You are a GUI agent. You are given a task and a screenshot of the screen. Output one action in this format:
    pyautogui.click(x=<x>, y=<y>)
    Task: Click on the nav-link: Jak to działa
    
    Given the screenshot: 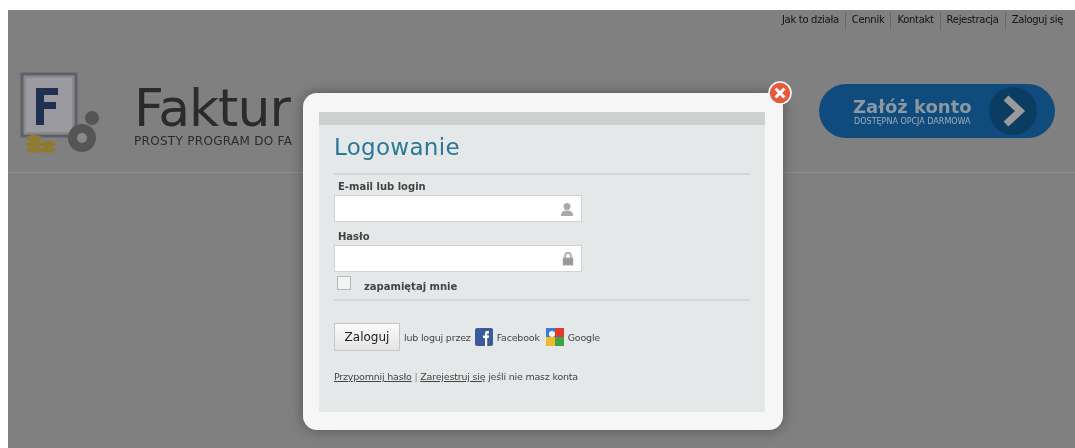 What is the action you would take?
    pyautogui.click(x=810, y=21)
    